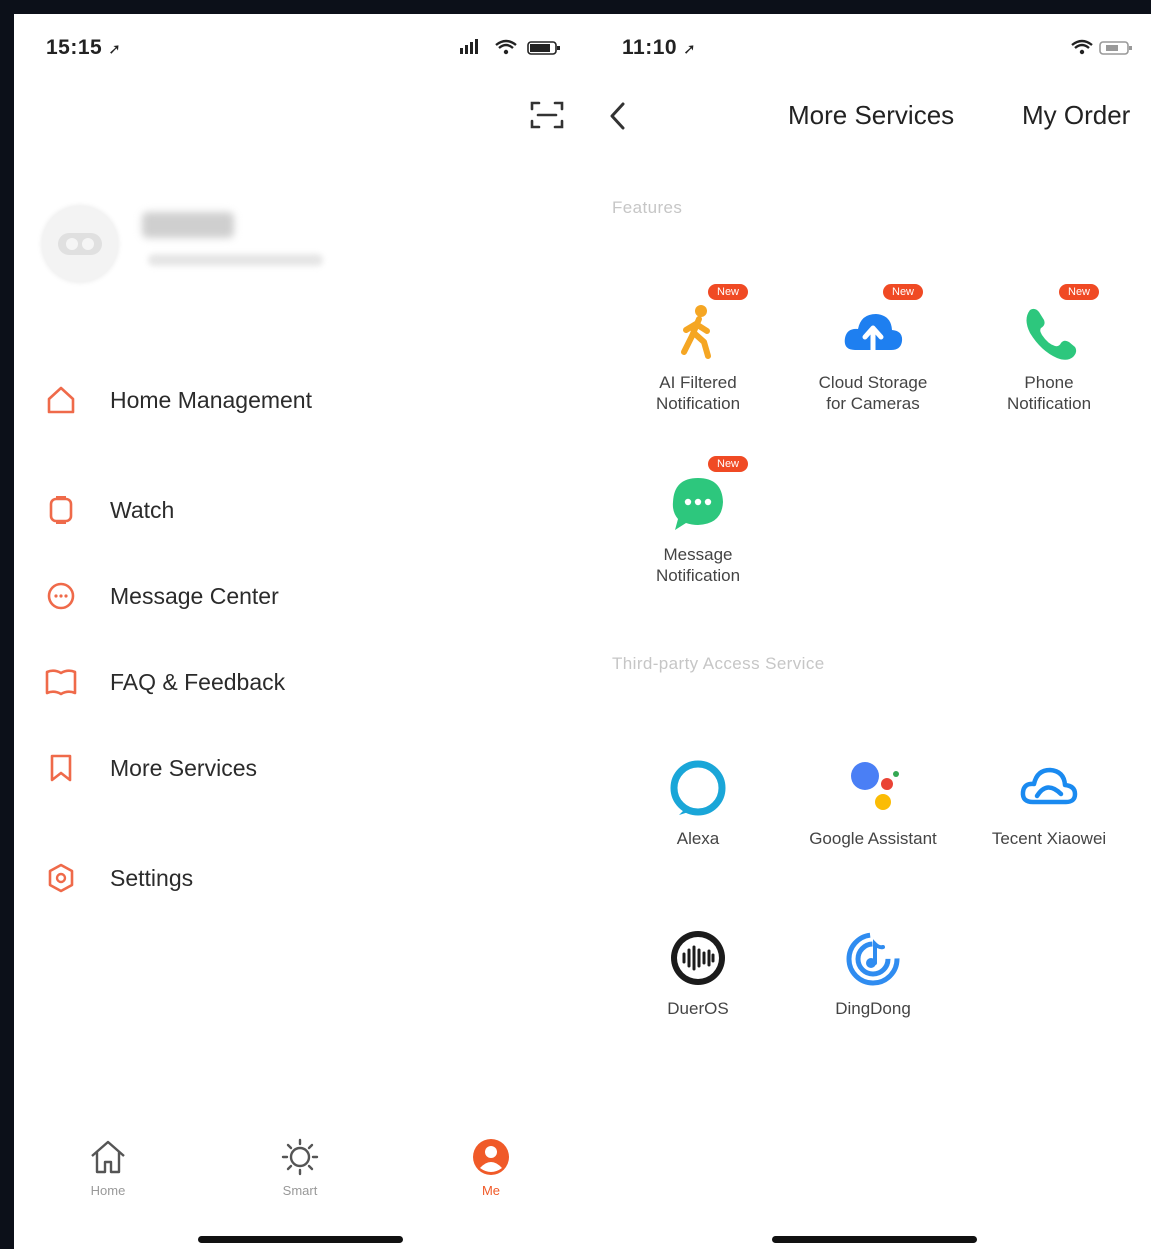  I want to click on menu-item-more-services: More Services, so click(150, 768).